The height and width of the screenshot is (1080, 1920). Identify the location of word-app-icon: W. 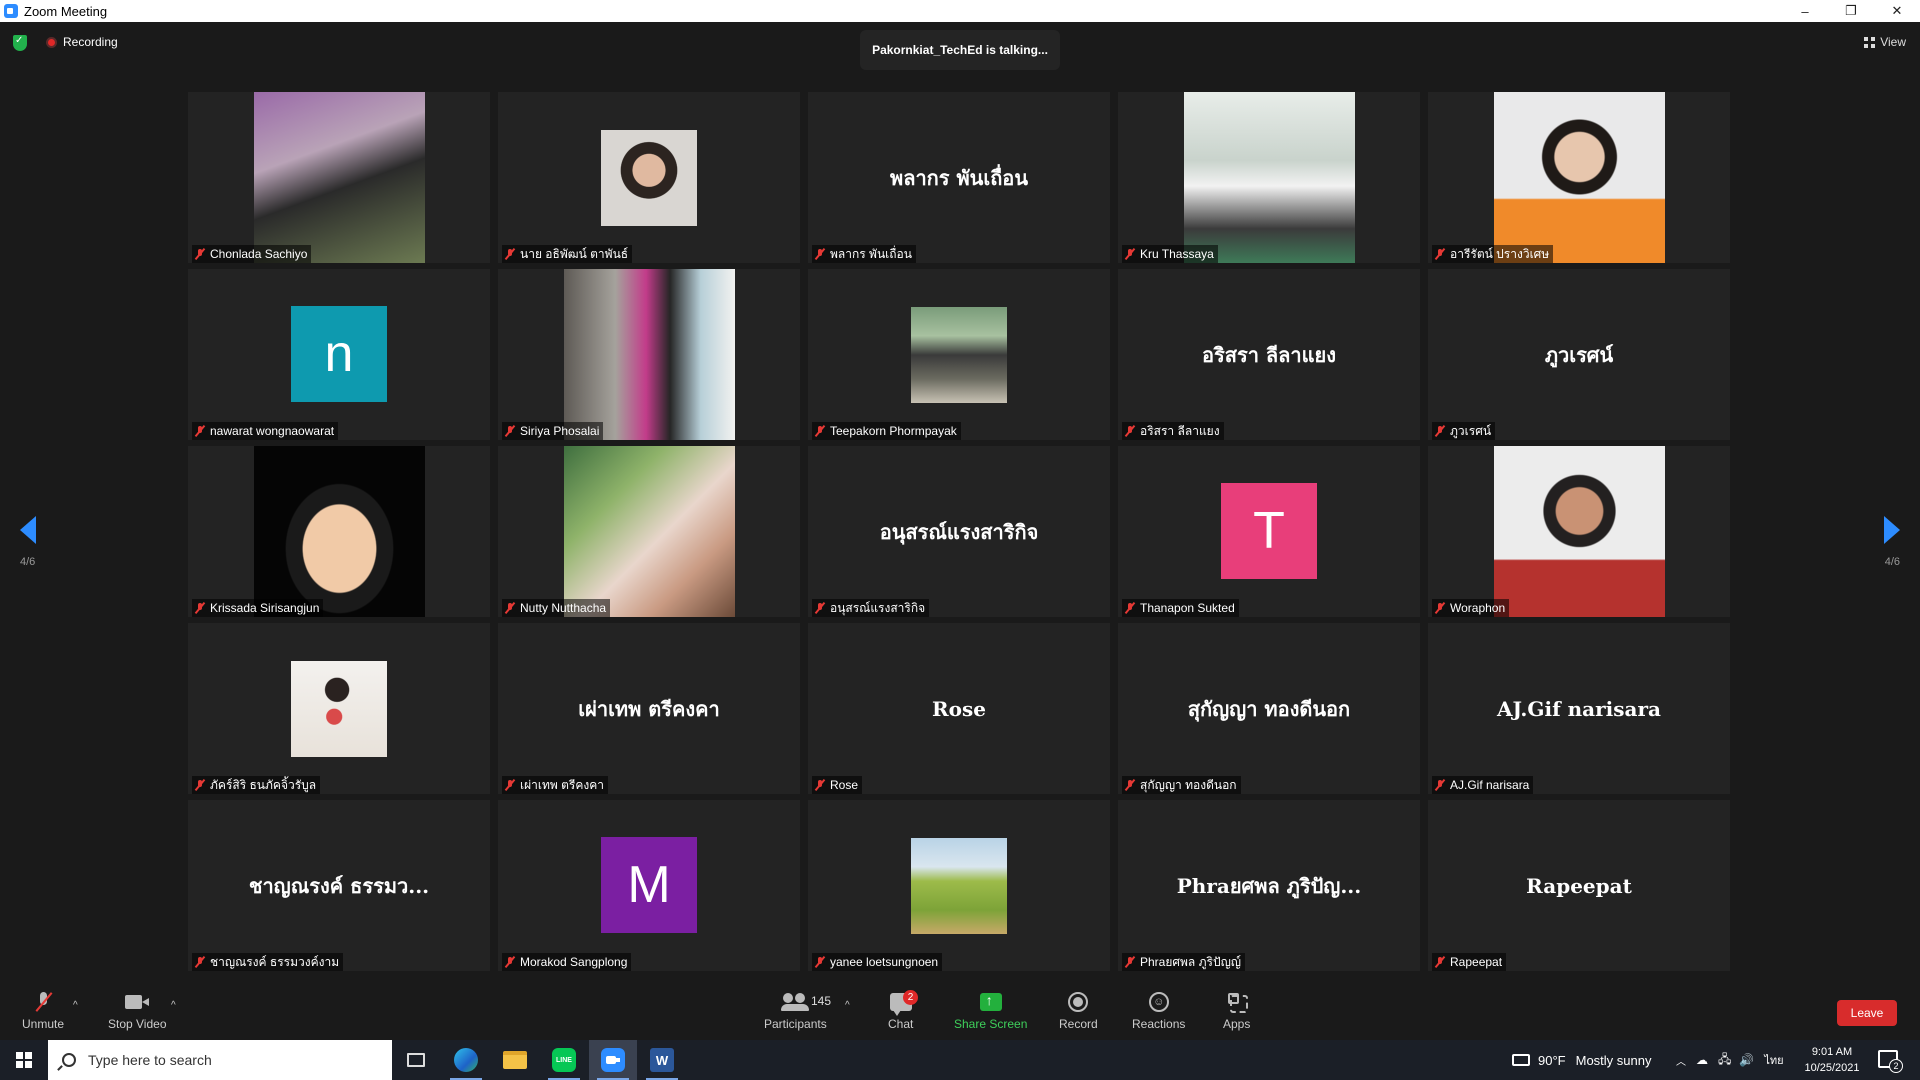
(662, 1060).